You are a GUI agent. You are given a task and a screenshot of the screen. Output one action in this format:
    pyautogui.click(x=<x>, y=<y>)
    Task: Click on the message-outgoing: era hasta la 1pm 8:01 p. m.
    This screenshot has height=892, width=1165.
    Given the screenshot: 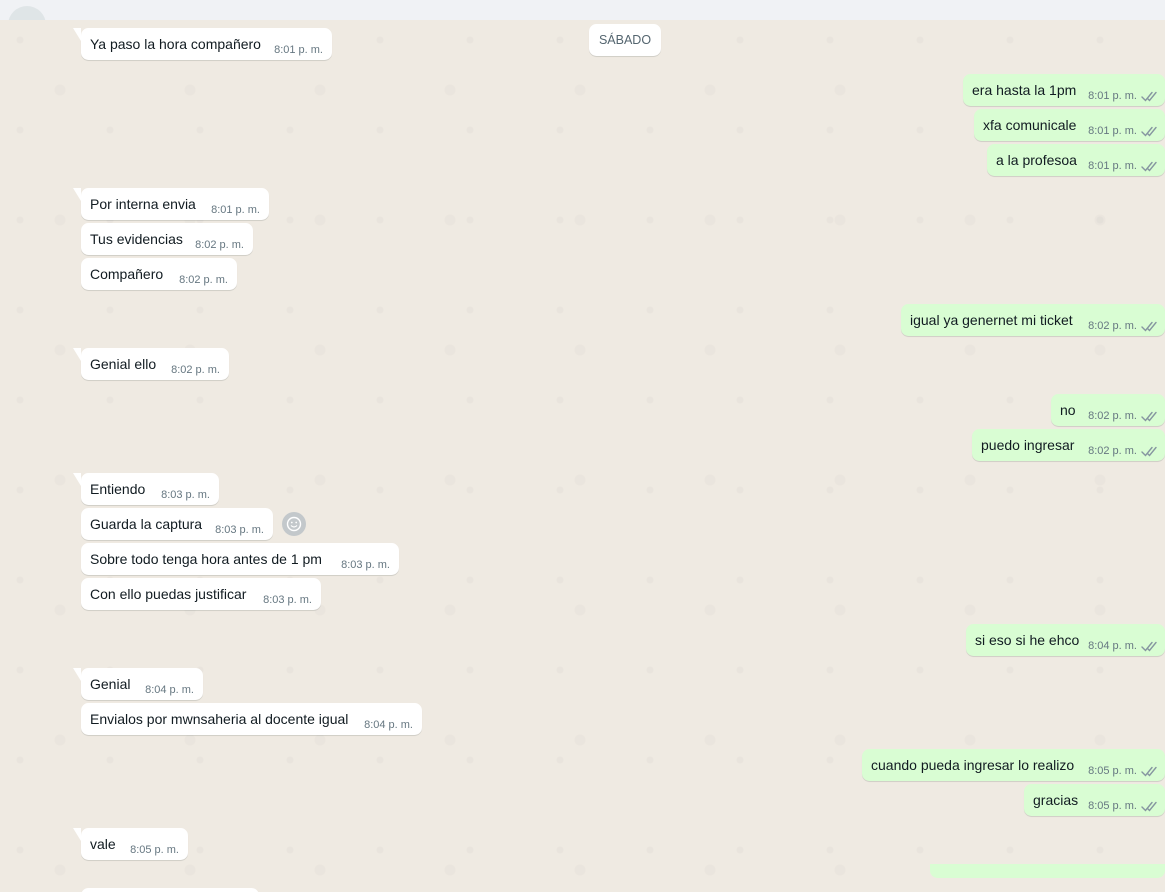 What is the action you would take?
    pyautogui.click(x=1064, y=90)
    